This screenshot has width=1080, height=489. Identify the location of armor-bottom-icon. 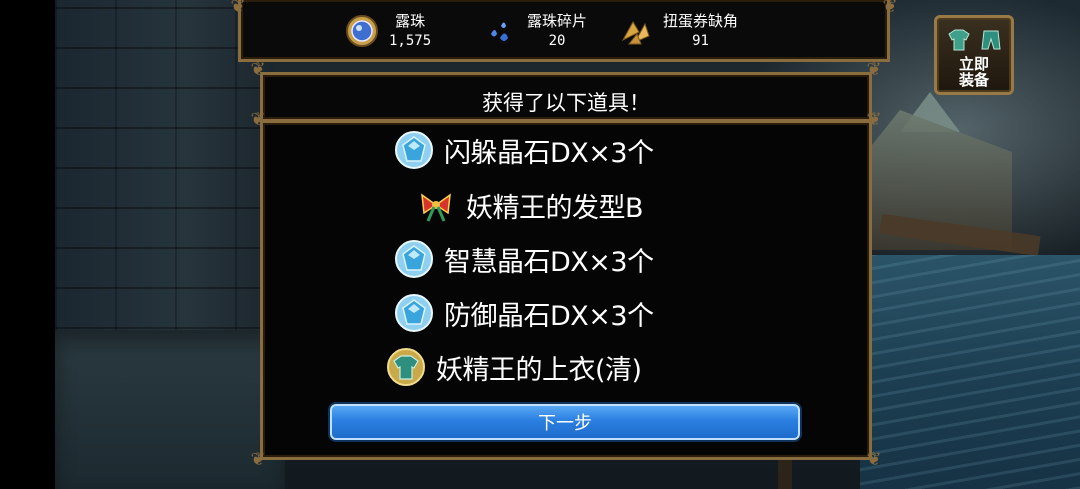
(991, 42).